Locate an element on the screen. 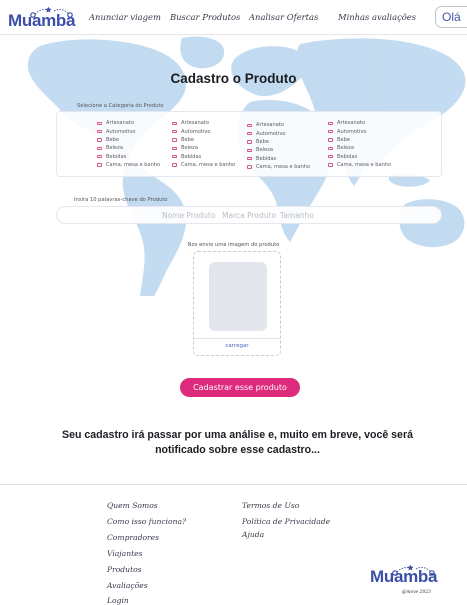 This screenshot has width=467, height=605. submit-product-button: Cadastrar esse produto is located at coordinates (240, 387).